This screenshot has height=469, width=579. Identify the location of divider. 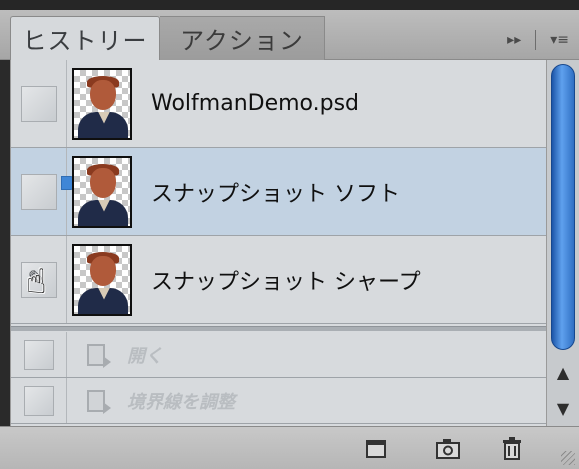
(536, 40).